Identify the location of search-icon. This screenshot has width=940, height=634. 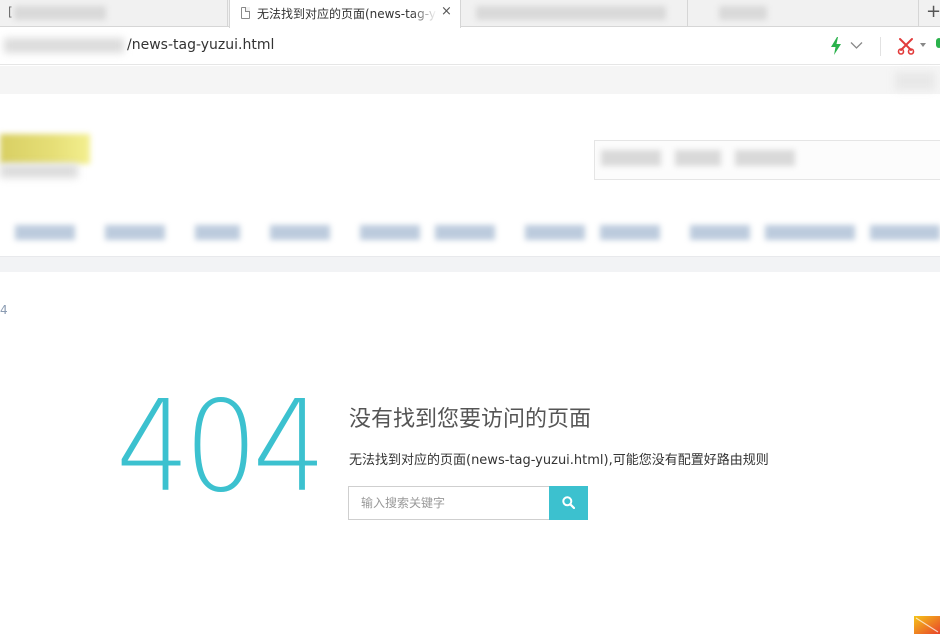
(568, 502).